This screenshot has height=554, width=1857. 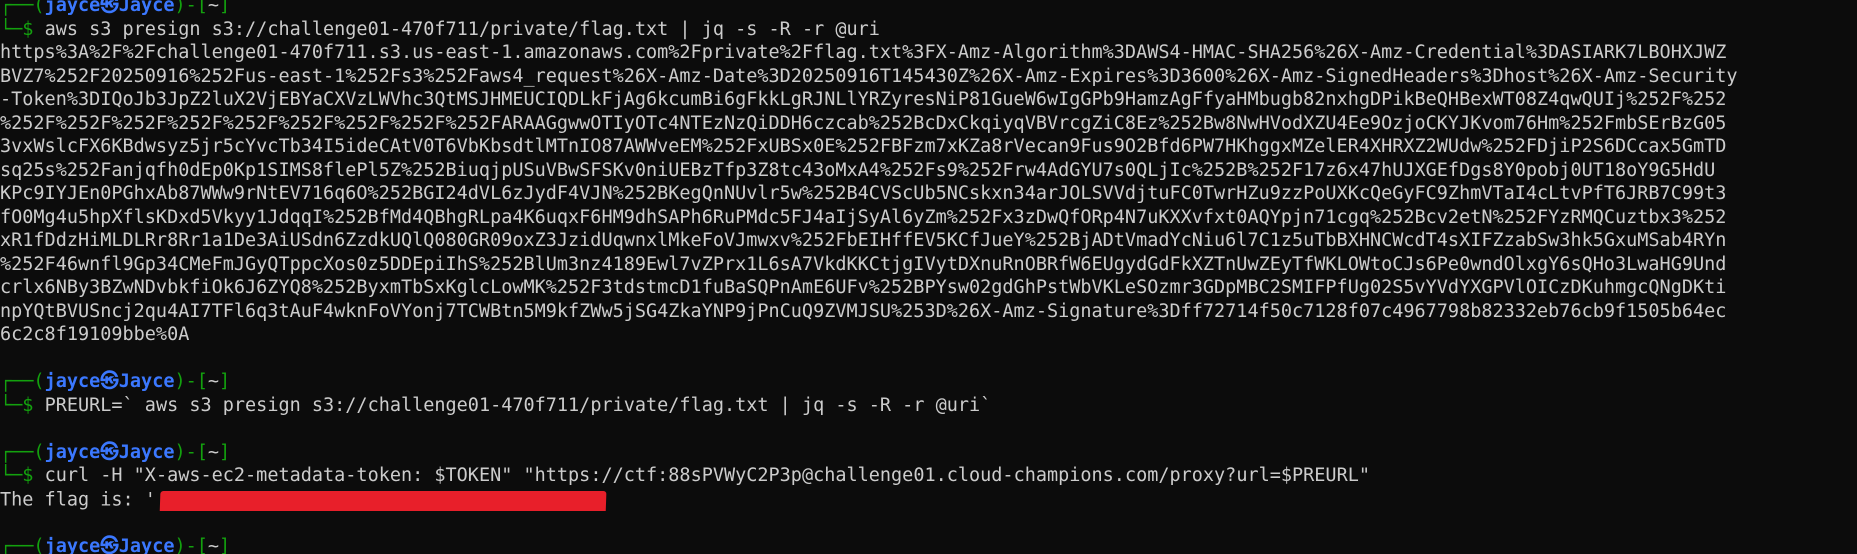 I want to click on redaction-mark, so click(x=383, y=501).